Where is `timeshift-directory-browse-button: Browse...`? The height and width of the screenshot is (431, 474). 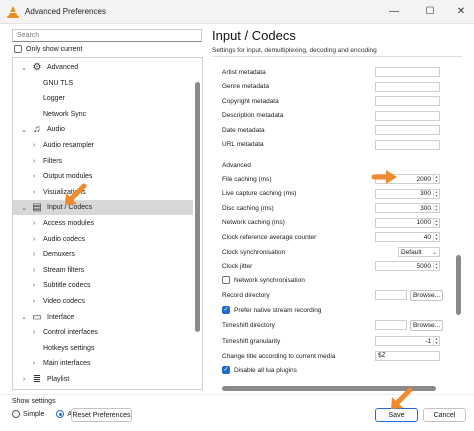 timeshift-directory-browse-button: Browse... is located at coordinates (426, 325).